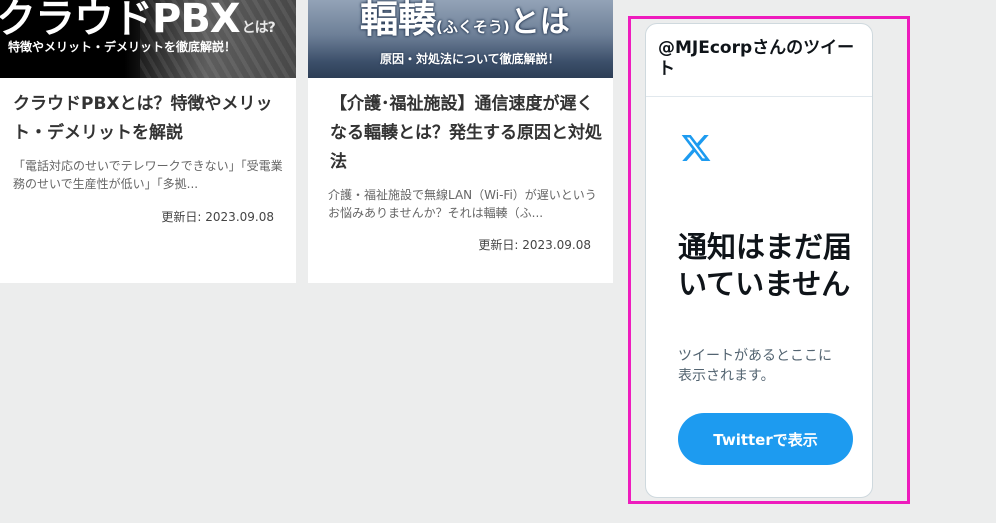 The image size is (996, 523). What do you see at coordinates (470, 59) in the screenshot?
I see `thumbnail-subtitle: 原因・対処法について徹底解説！` at bounding box center [470, 59].